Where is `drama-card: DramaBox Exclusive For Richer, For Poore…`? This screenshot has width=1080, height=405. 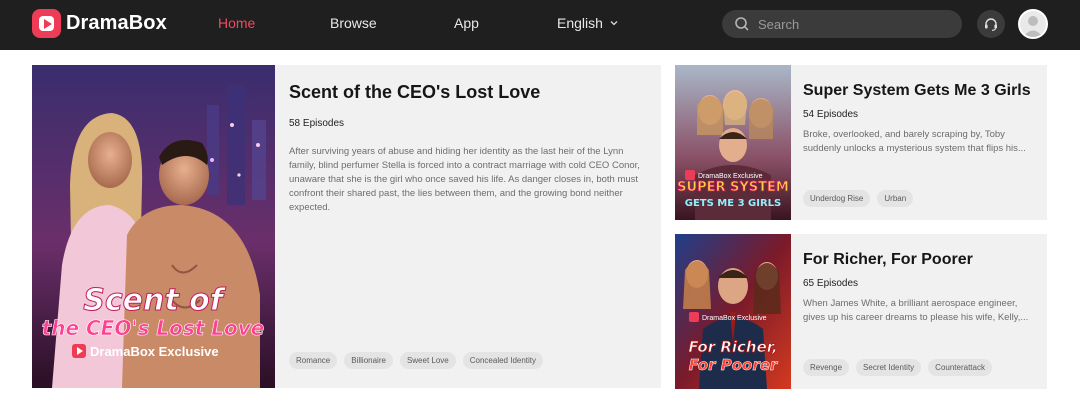
drama-card: DramaBox Exclusive For Richer, For Poore… is located at coordinates (861, 311).